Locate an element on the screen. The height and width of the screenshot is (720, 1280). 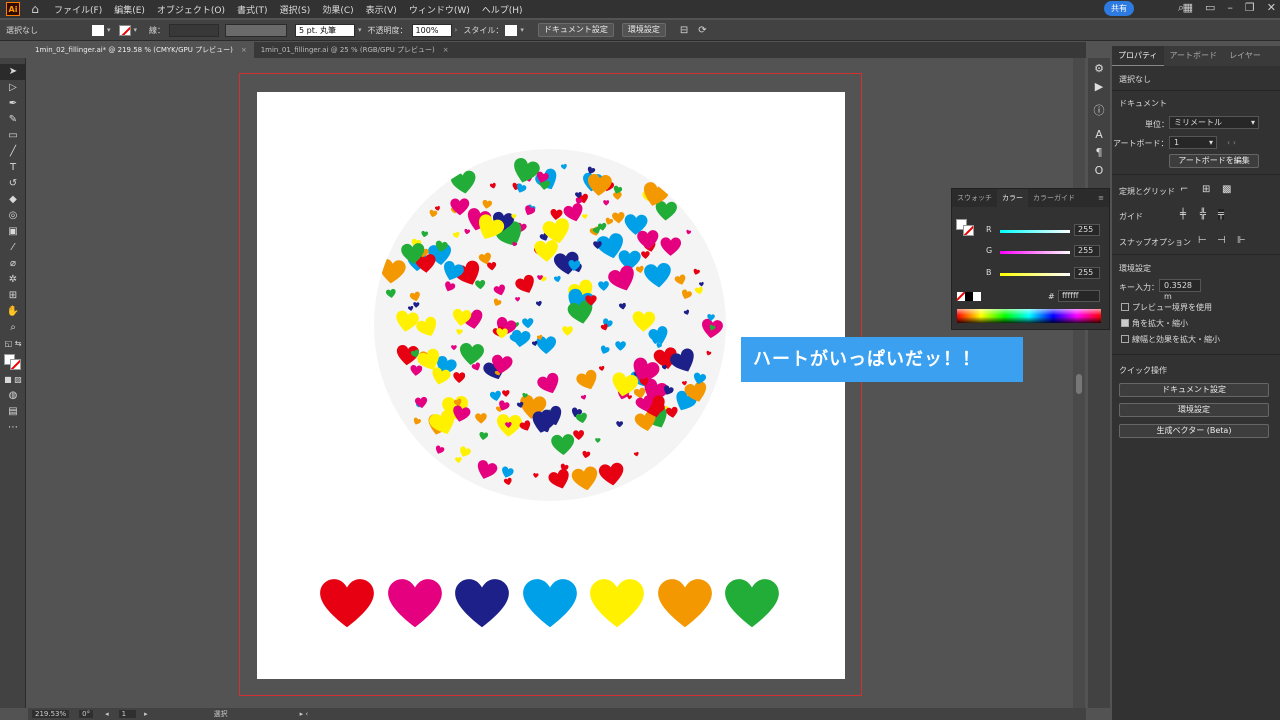
green-value: 255 is located at coordinates (1087, 251).